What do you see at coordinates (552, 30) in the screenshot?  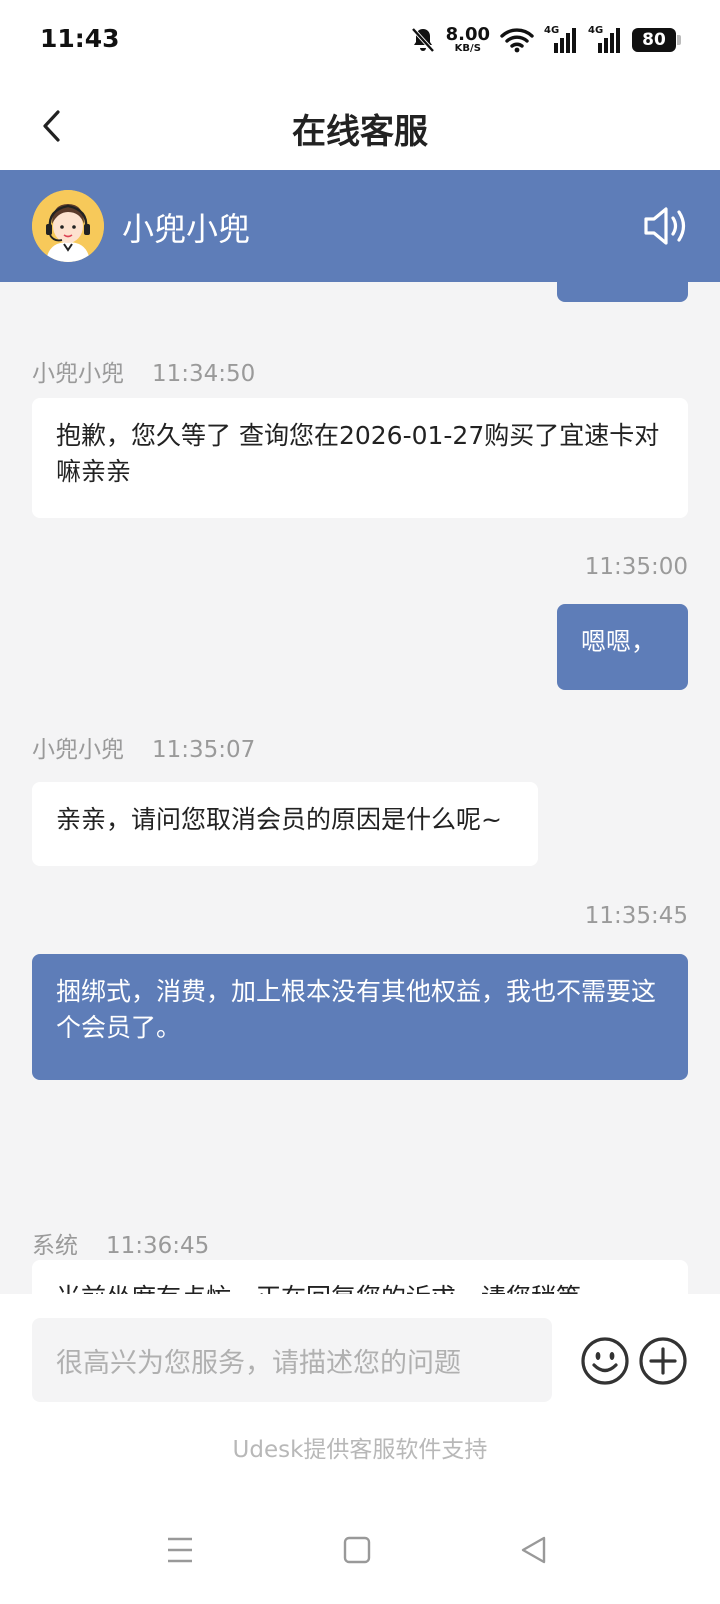 I see `signal-1-tag: 4G` at bounding box center [552, 30].